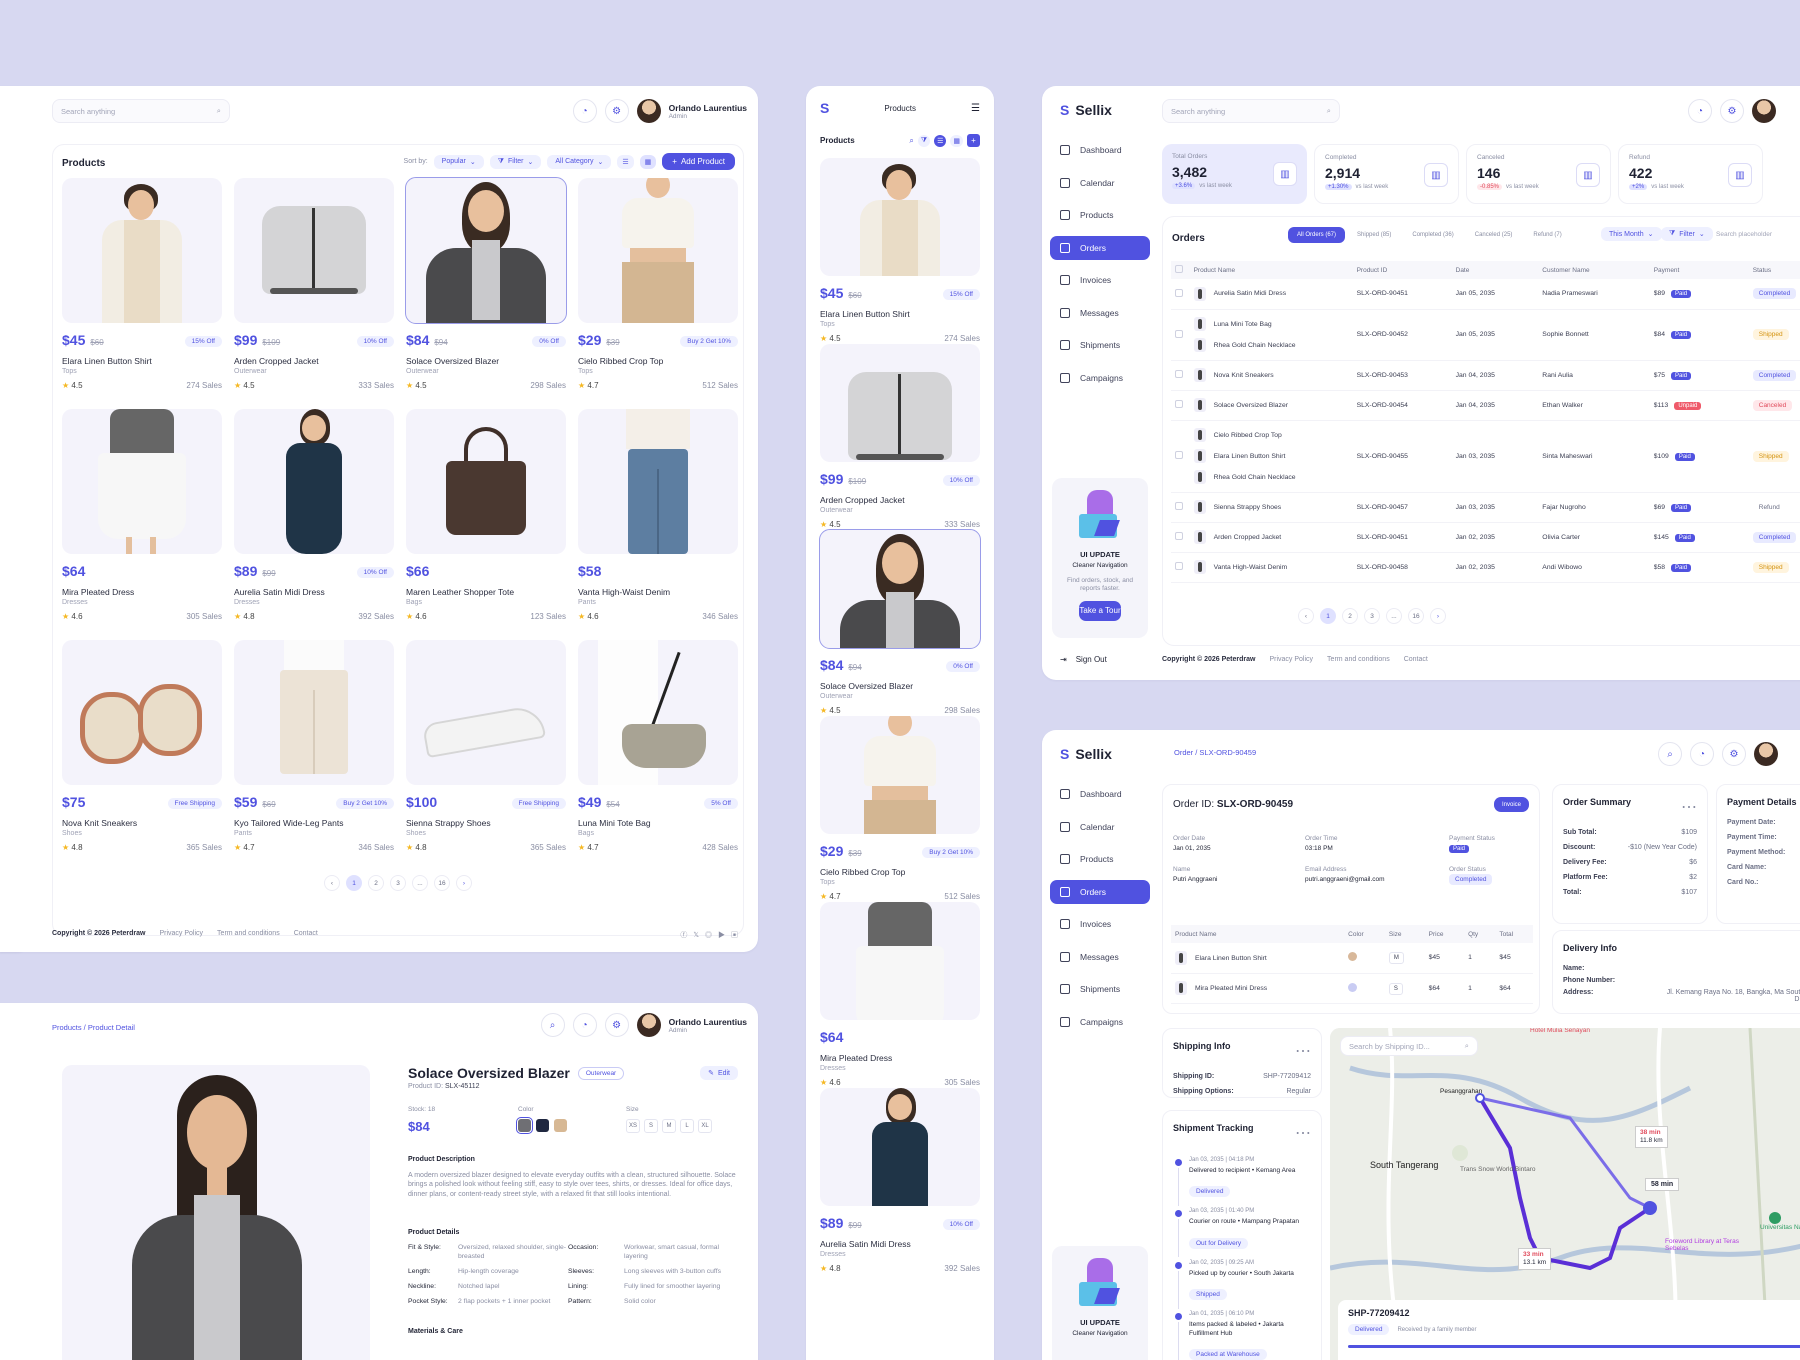 The image size is (1800, 1360). Describe the element at coordinates (1514, 934) in the screenshot. I see `items-column-header: Total` at that location.